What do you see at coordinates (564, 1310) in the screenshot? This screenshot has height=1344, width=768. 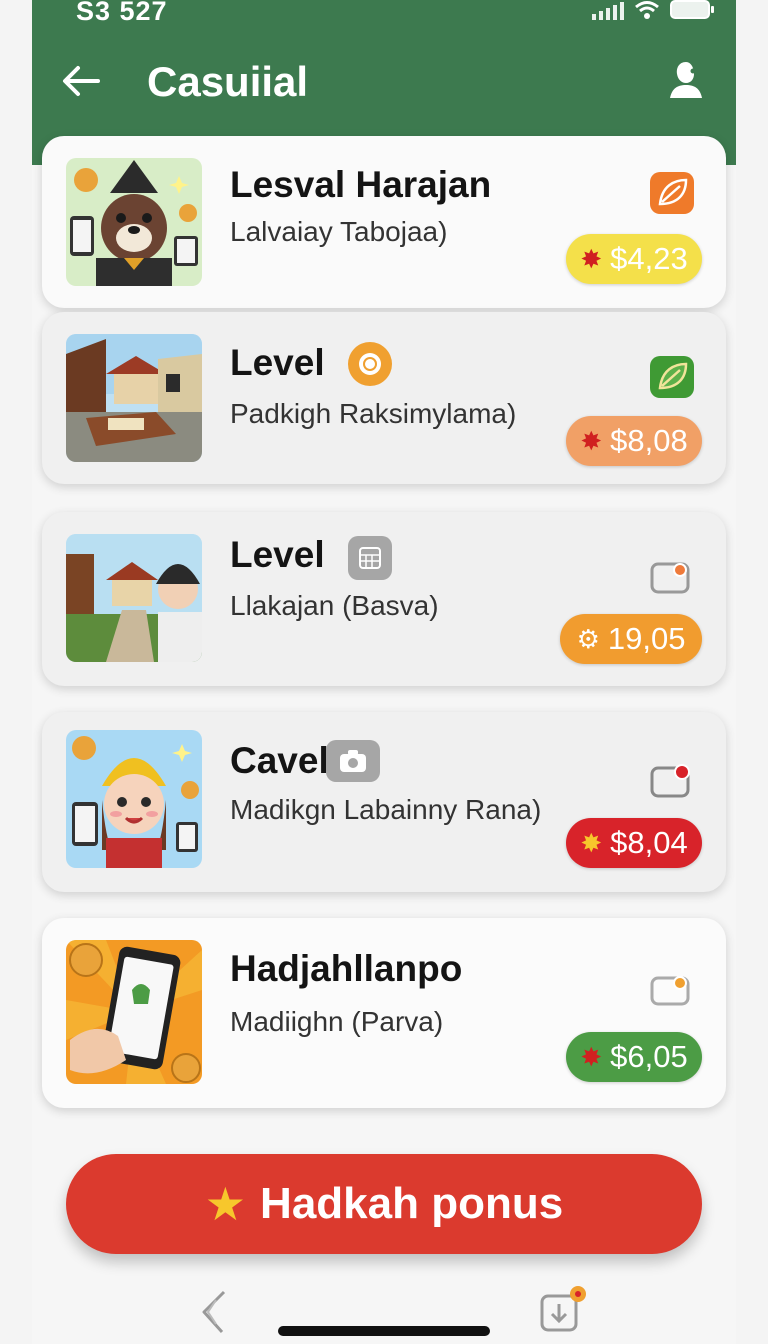 I see `download-icon` at bounding box center [564, 1310].